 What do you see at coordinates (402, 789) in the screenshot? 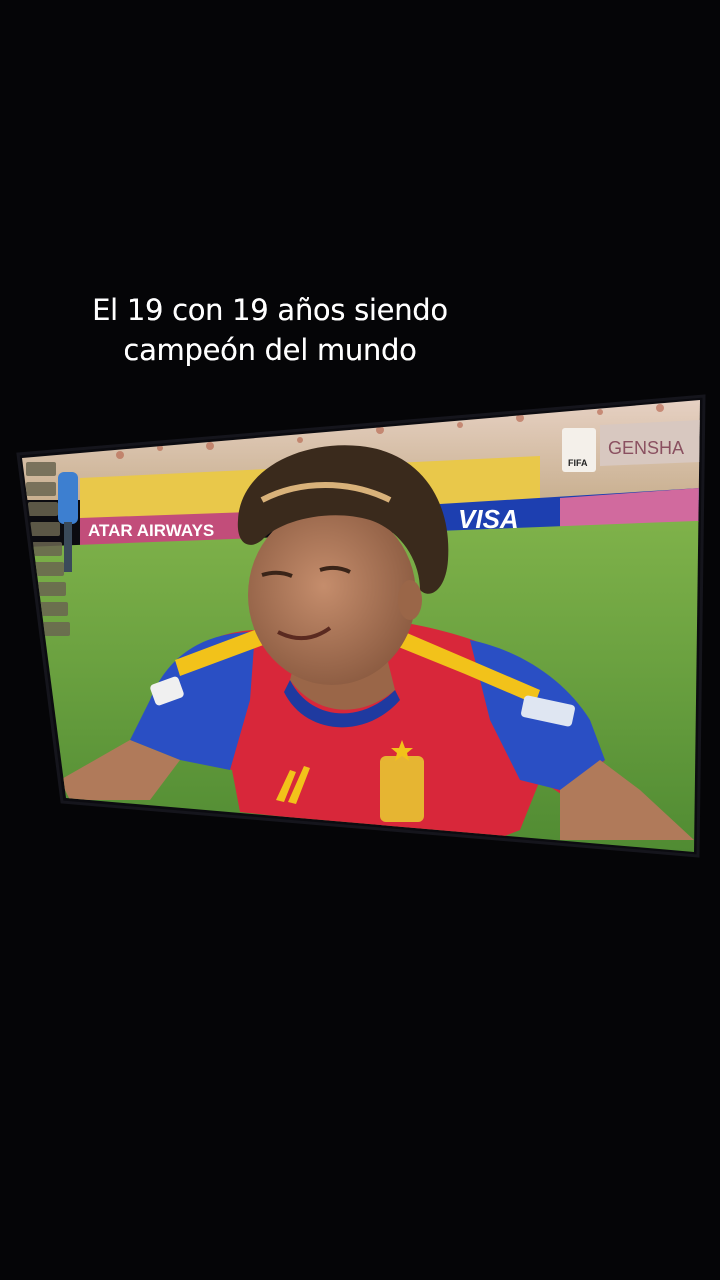
I see `jersey-crest` at bounding box center [402, 789].